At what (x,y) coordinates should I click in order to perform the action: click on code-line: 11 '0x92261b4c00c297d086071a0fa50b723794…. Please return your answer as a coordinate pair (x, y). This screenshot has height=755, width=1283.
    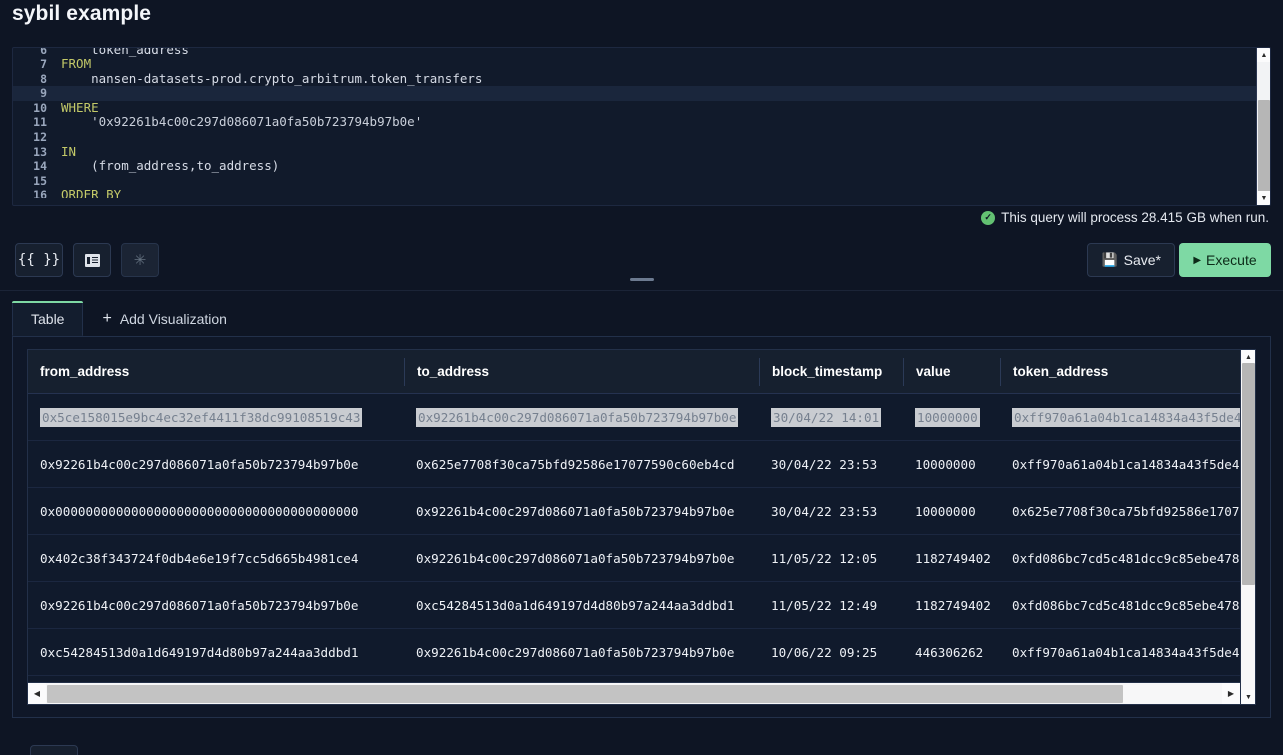
    Looking at the image, I should click on (634, 122).